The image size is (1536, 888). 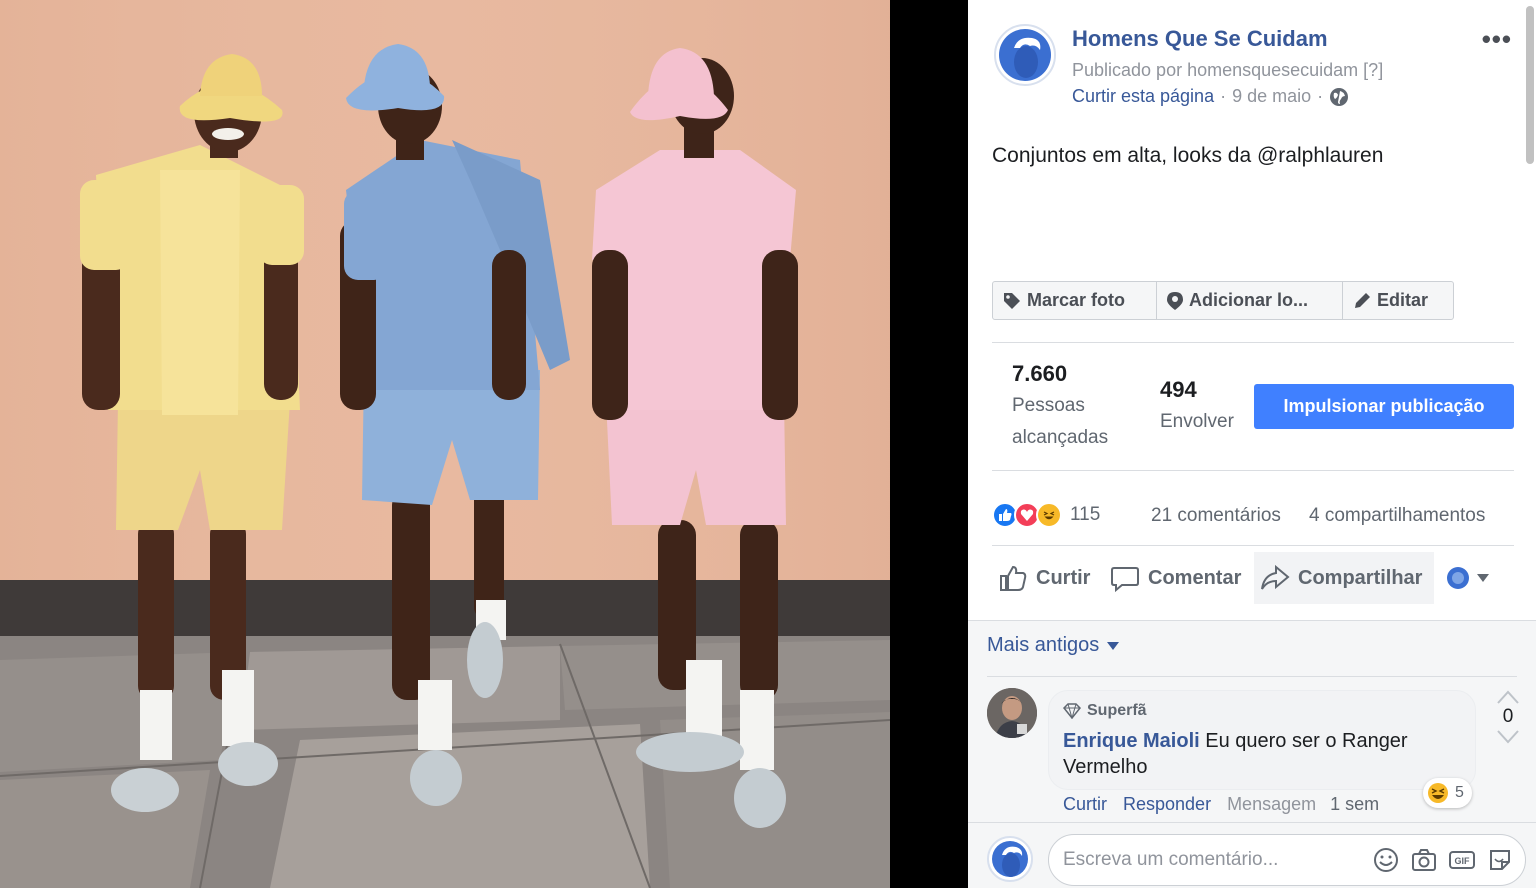 I want to click on comment-reply-link: Responder, so click(x=1167, y=804).